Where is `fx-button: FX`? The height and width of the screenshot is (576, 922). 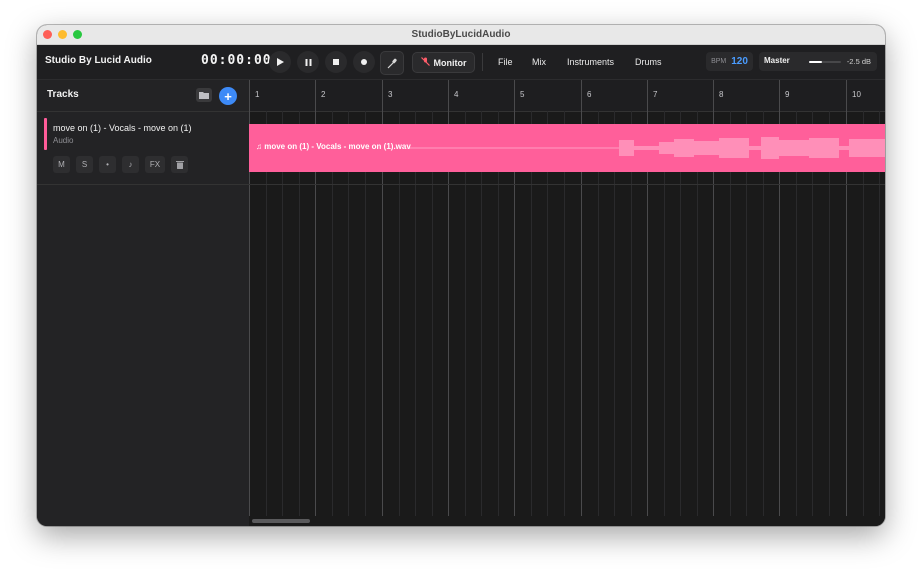
fx-button: FX is located at coordinates (155, 164).